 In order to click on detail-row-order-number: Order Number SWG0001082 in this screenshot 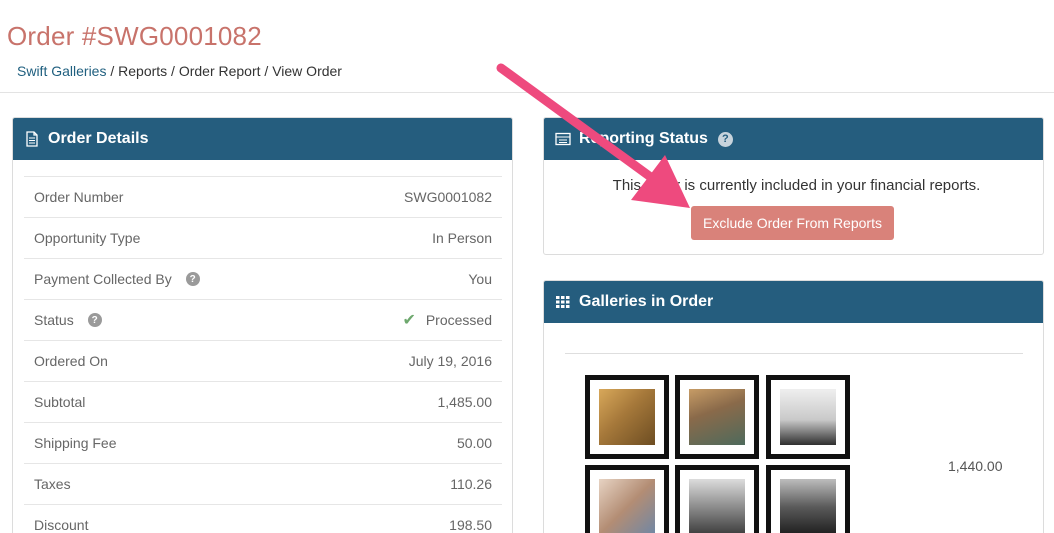, I will do `click(263, 196)`.